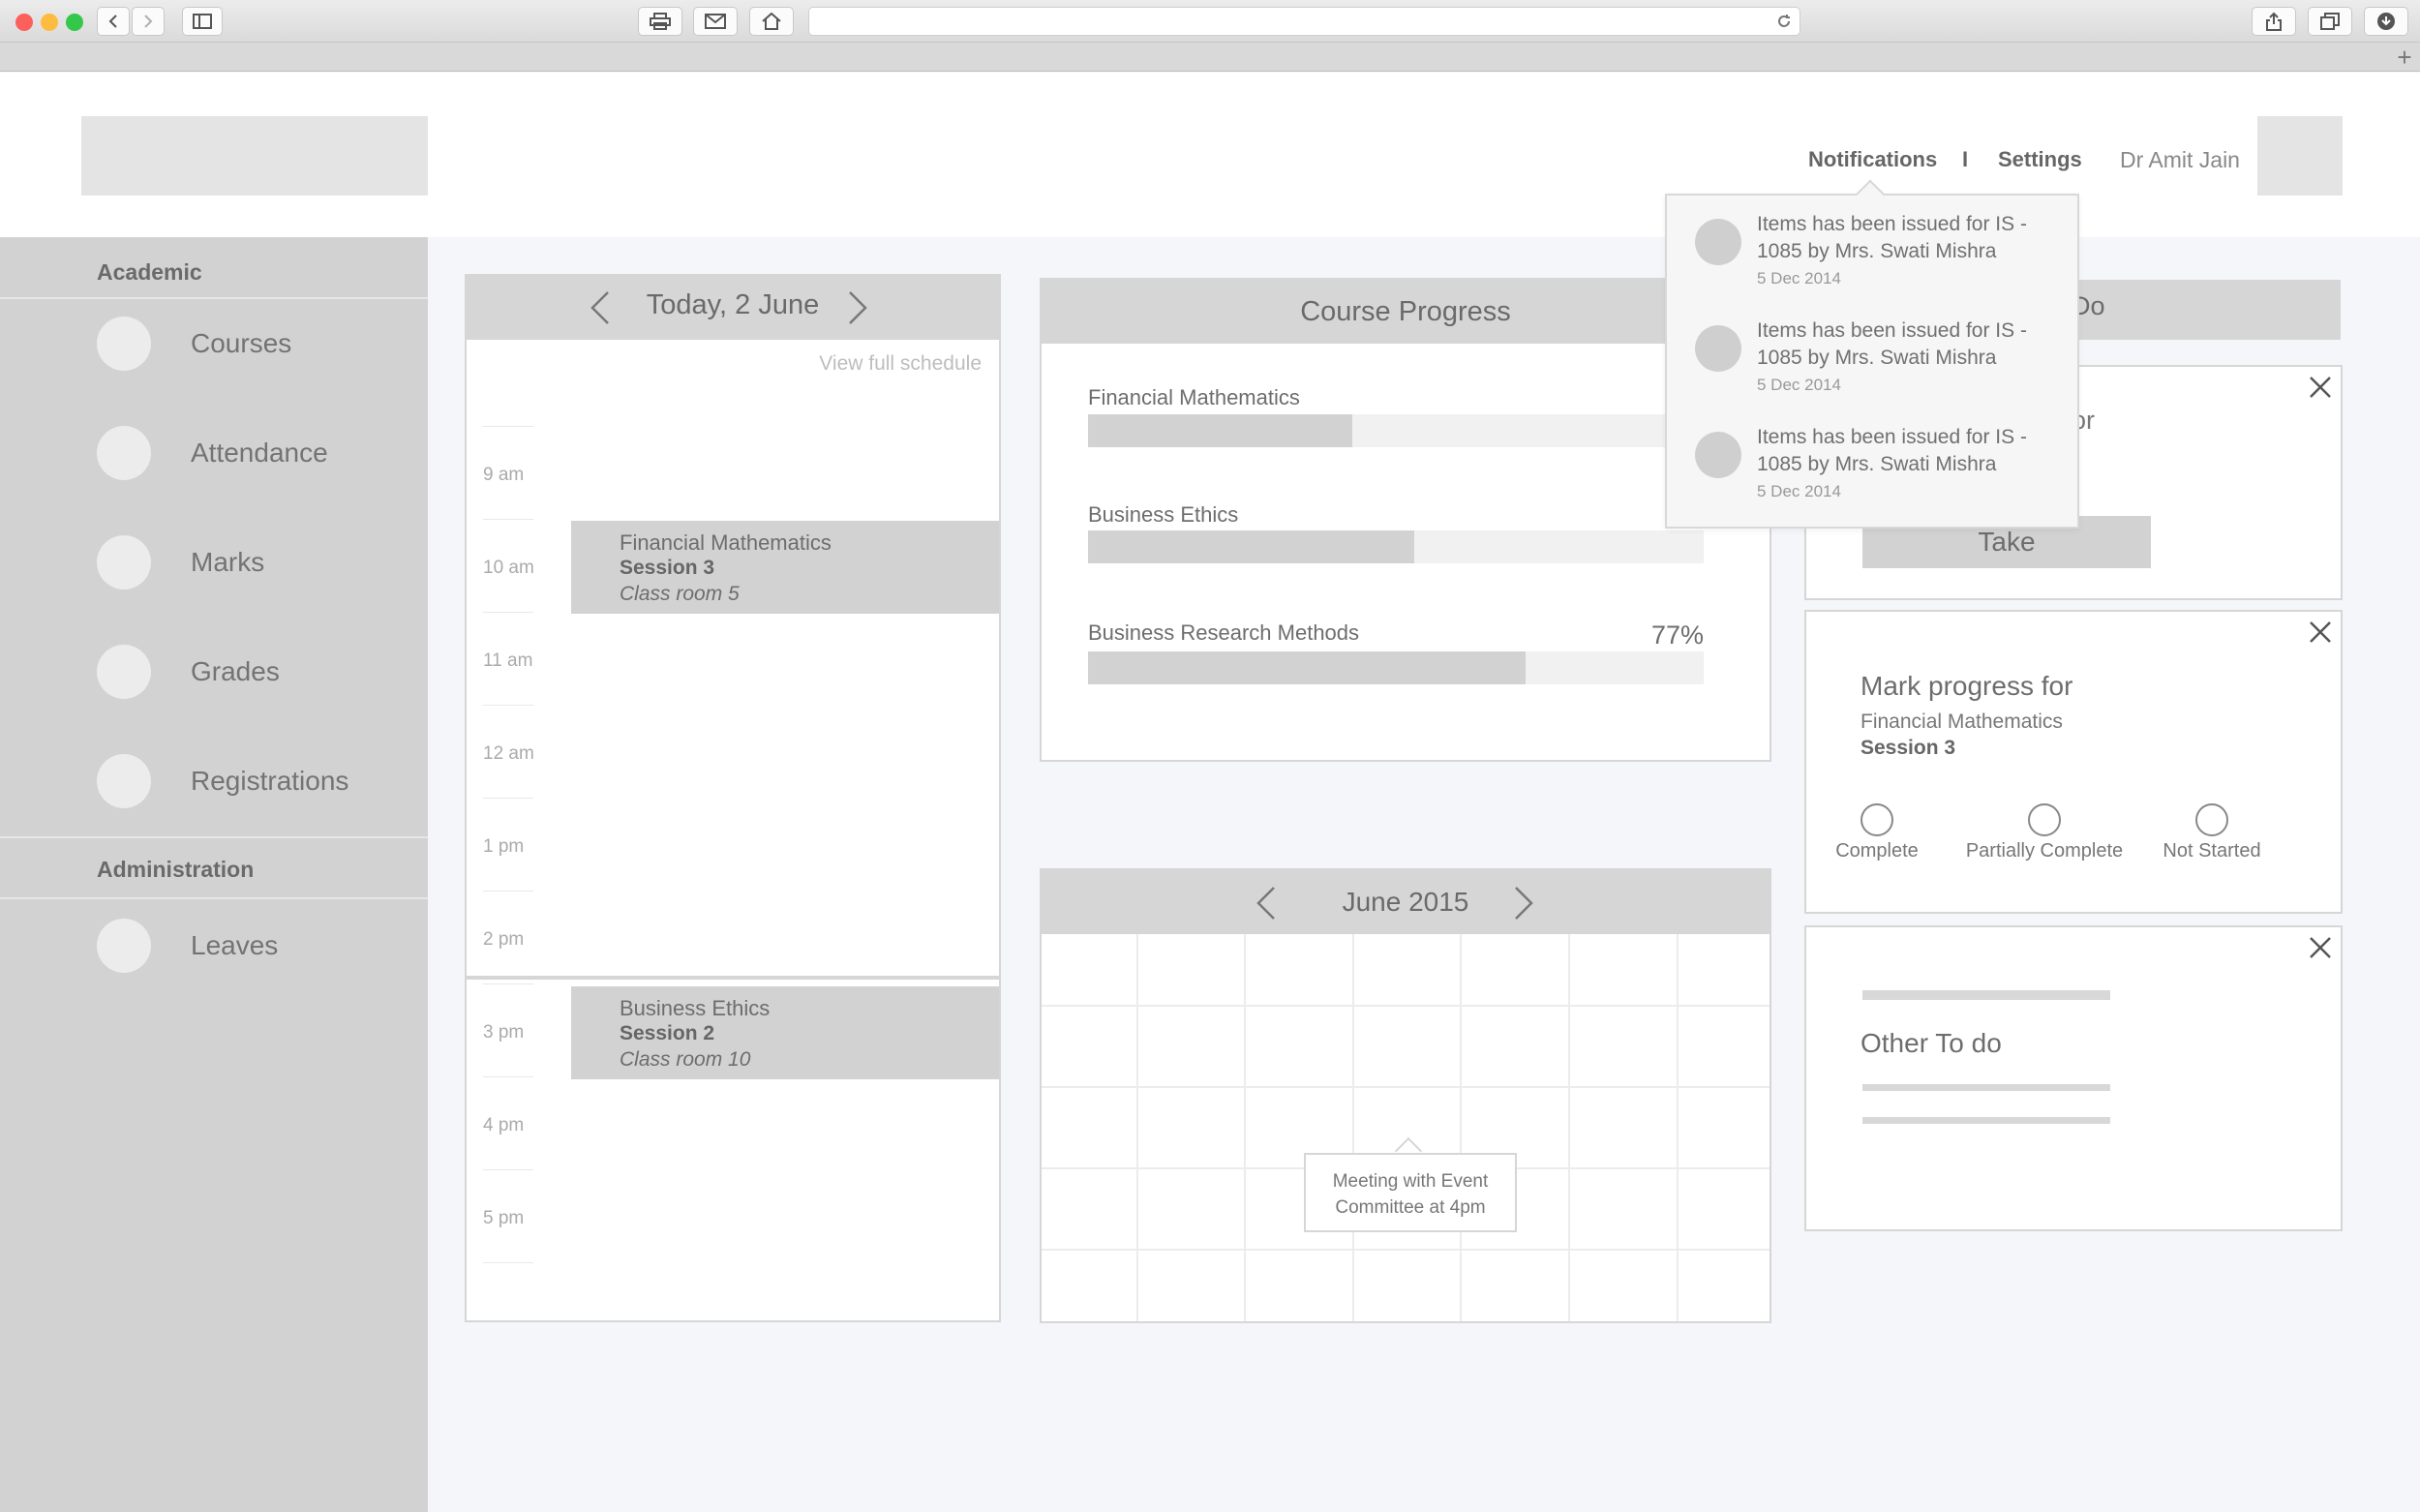 Image resolution: width=2420 pixels, height=1512 pixels. I want to click on time-label: 10 am, so click(508, 568).